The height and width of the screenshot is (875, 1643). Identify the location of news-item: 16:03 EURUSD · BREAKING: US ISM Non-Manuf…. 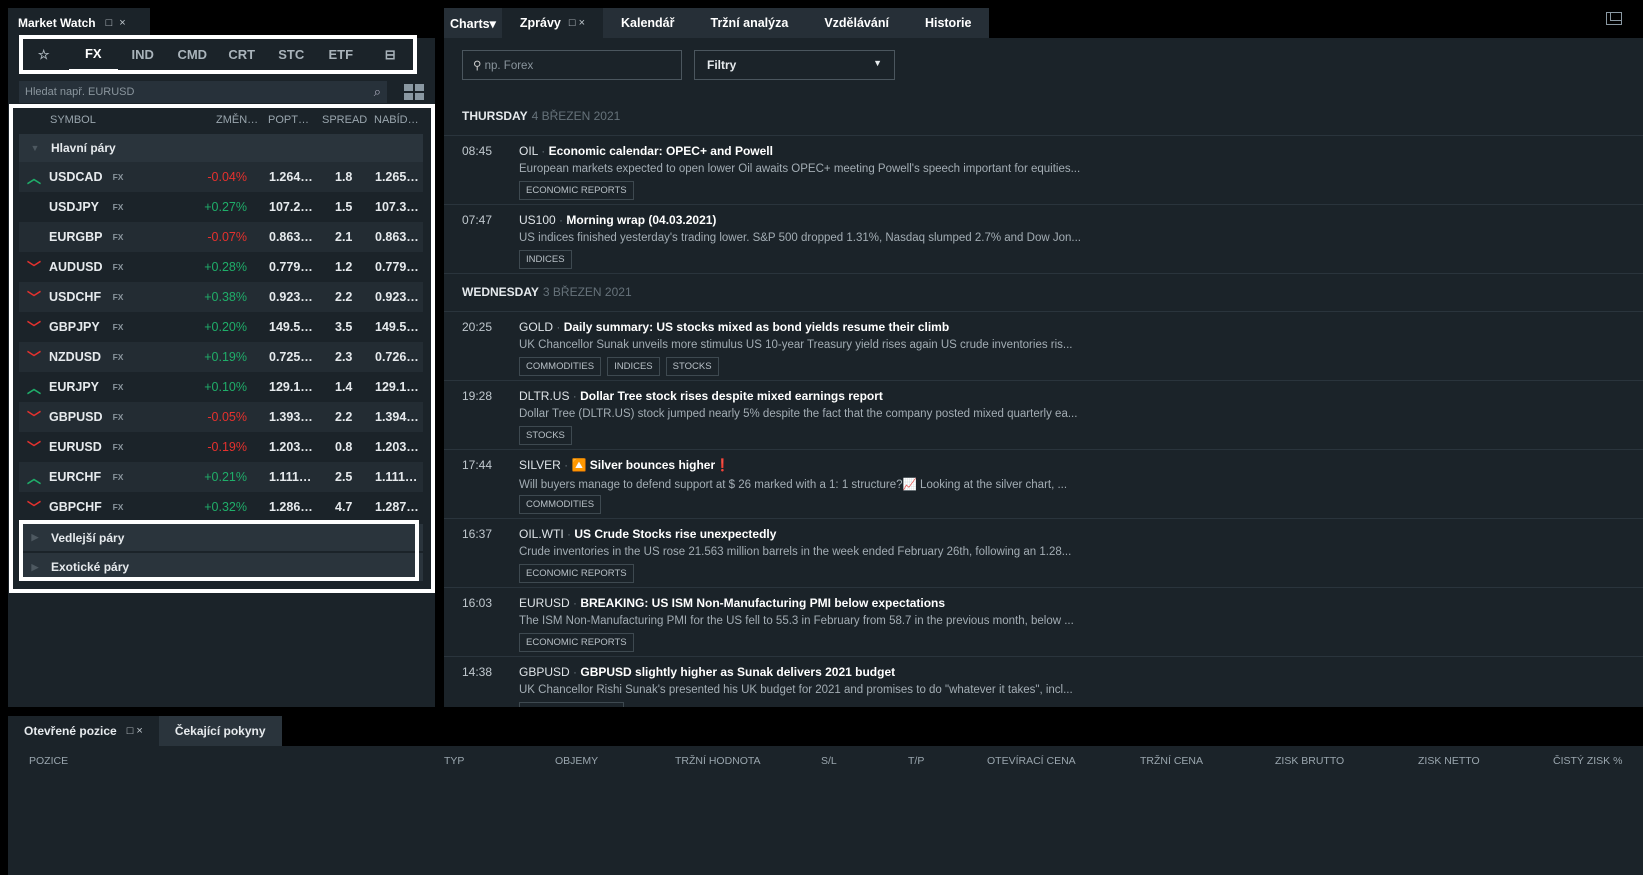
(1043, 622).